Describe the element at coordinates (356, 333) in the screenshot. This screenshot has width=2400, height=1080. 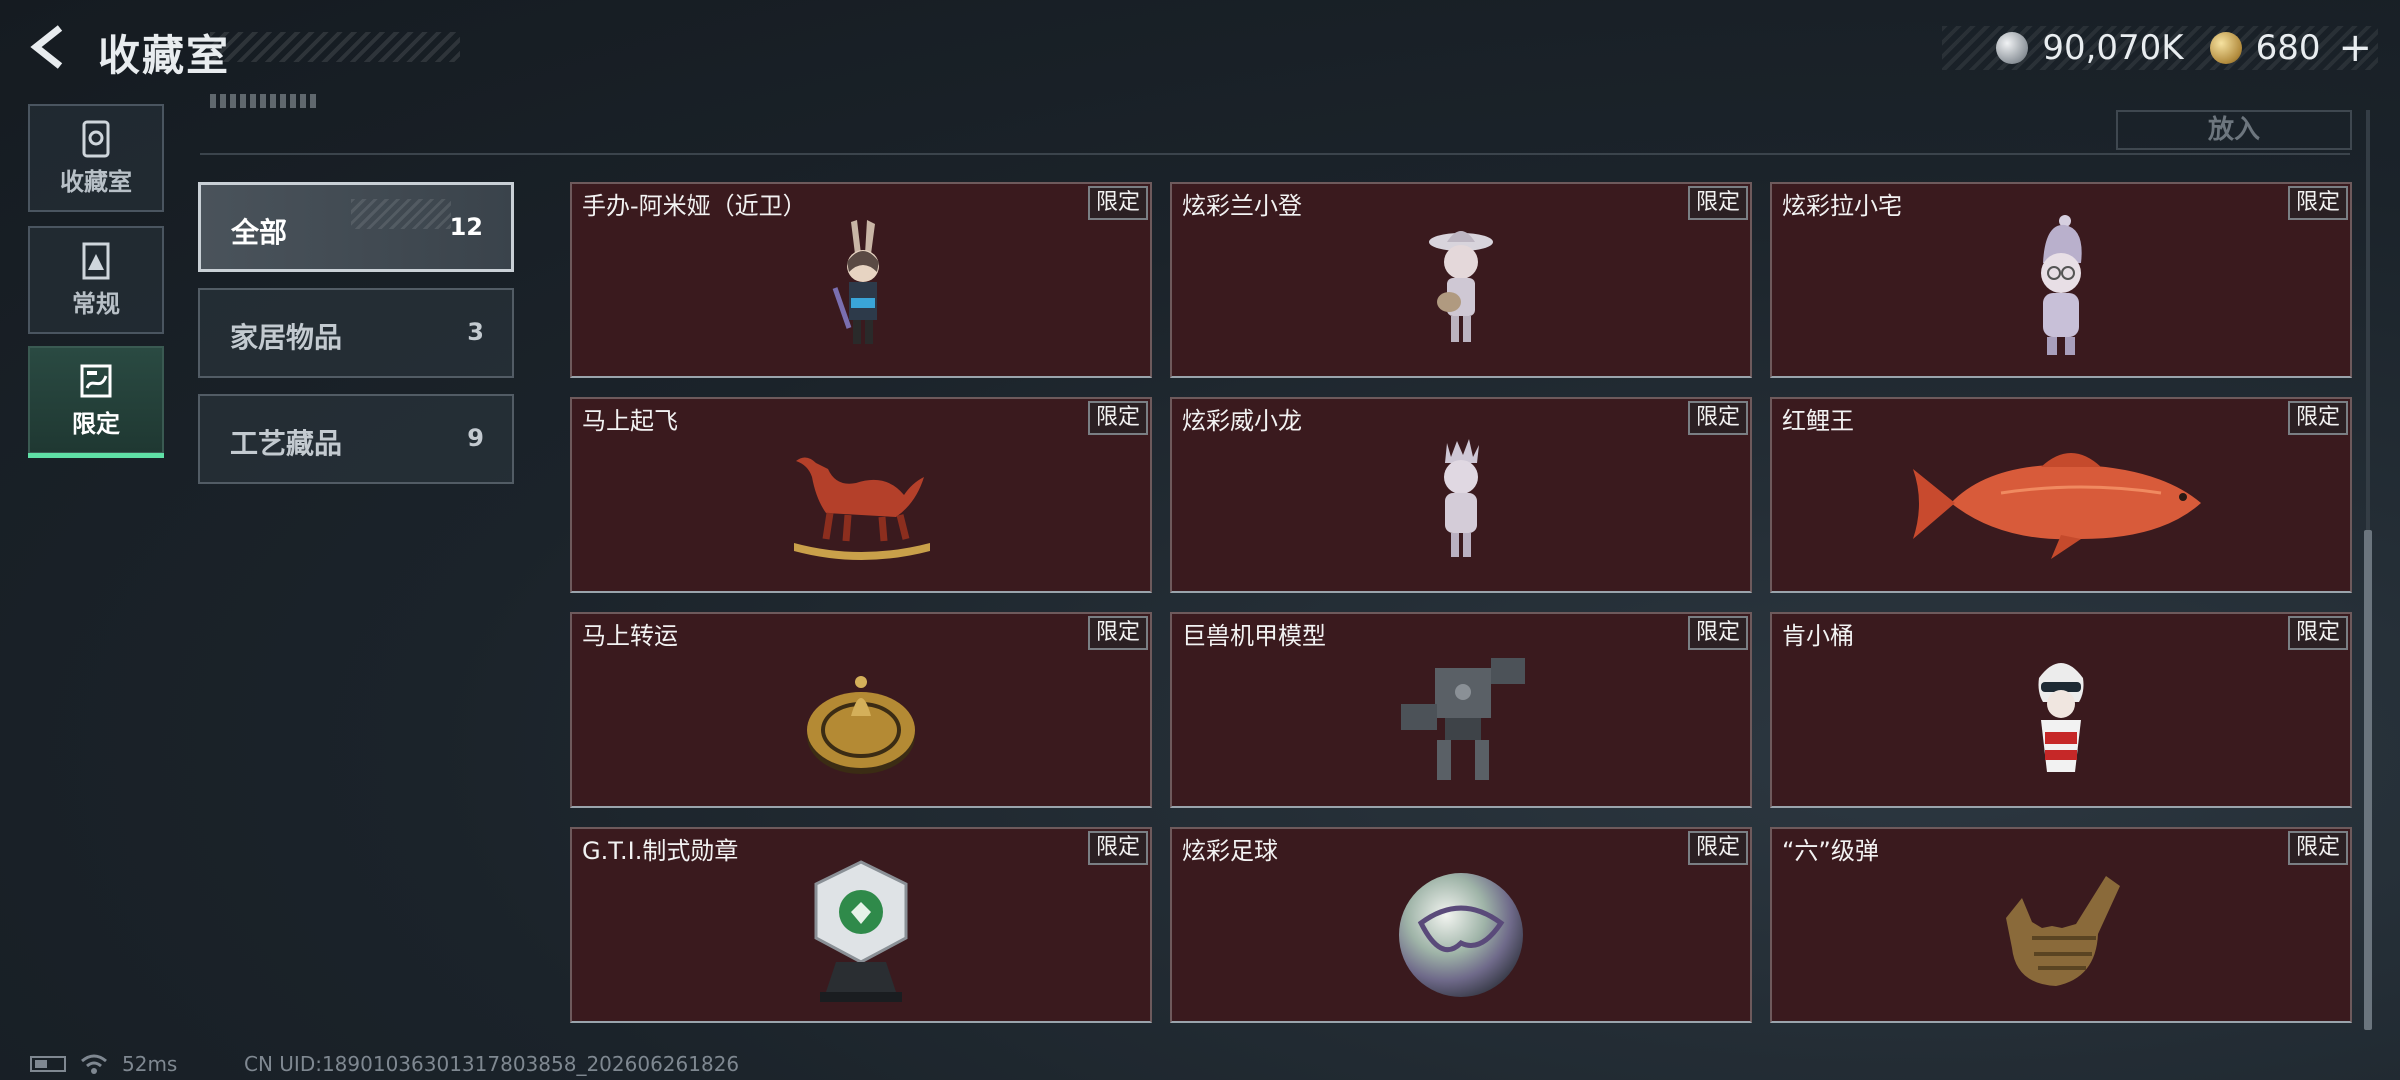
I see `category-home-items: 家居物品 3` at that location.